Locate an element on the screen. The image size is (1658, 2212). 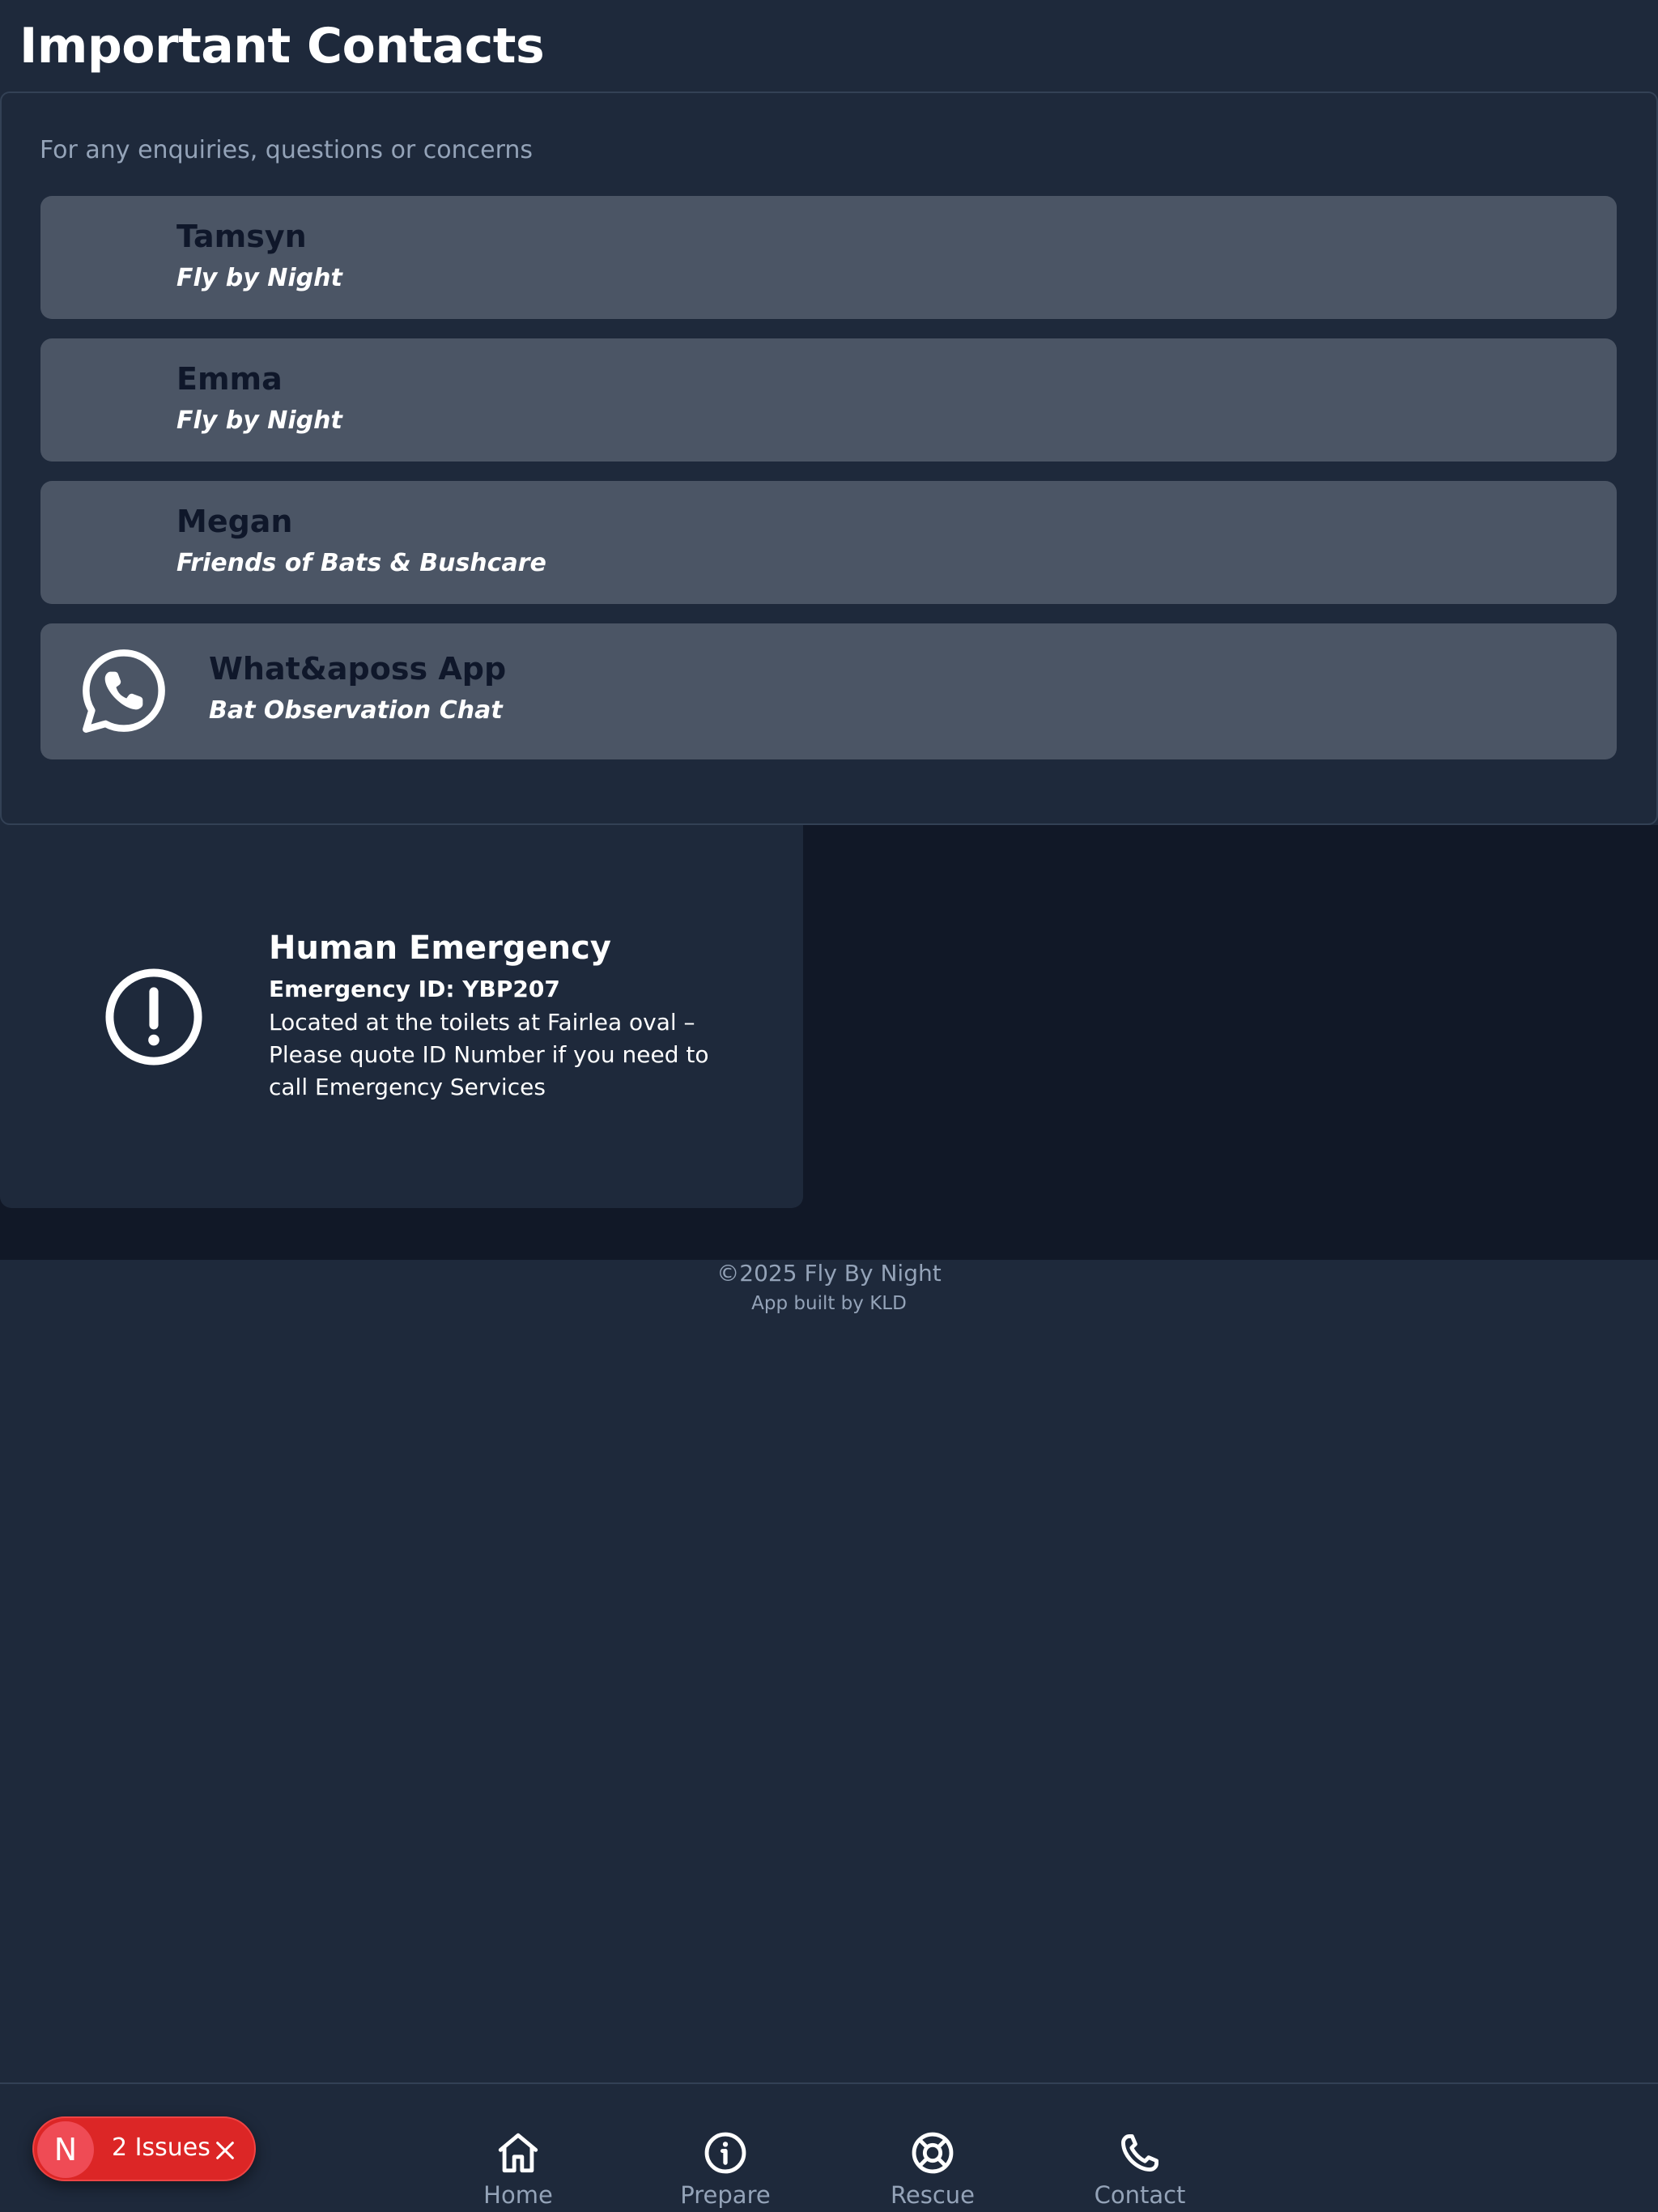
contact-item-megan: Megan Friends of Bats & Bushcare is located at coordinates (828, 543).